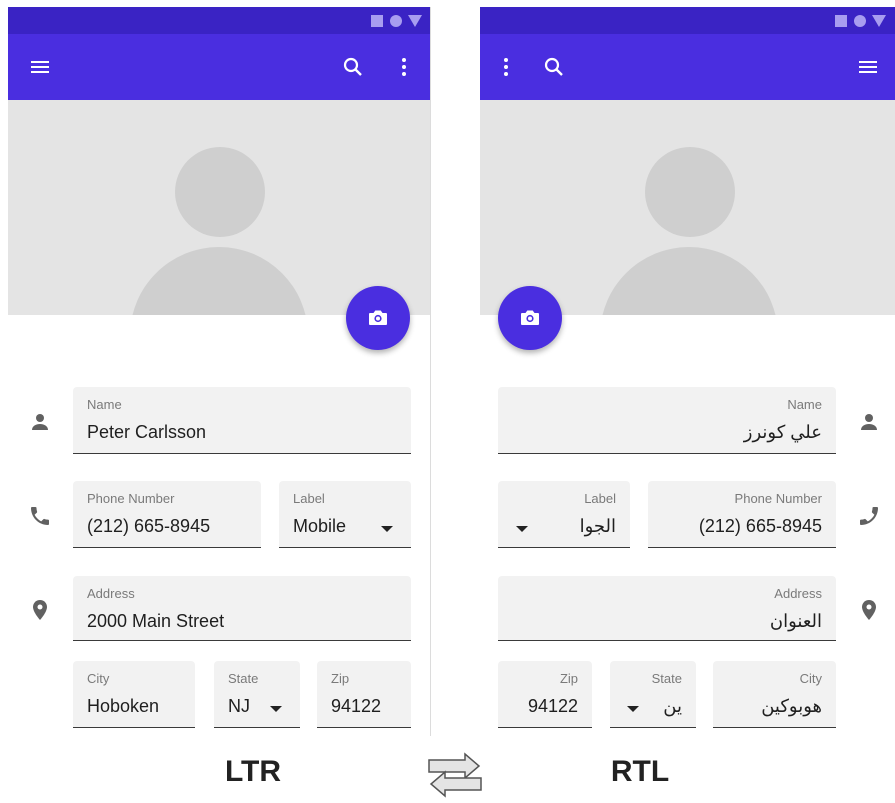 The width and height of the screenshot is (895, 803). What do you see at coordinates (640, 771) in the screenshot?
I see `rtl-caption: RTL` at bounding box center [640, 771].